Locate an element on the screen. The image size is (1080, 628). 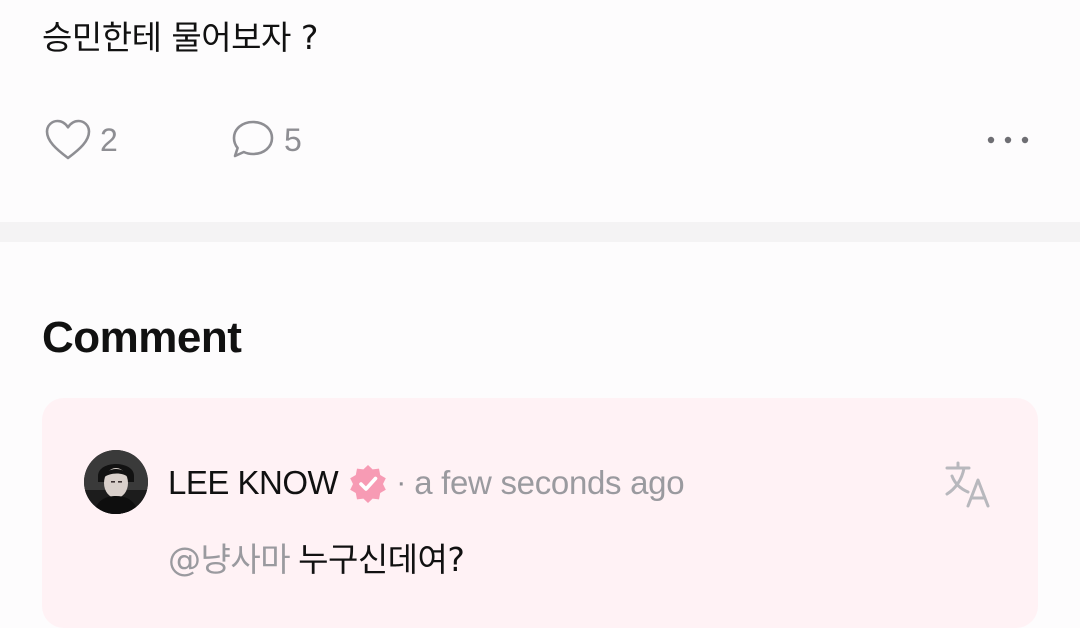
comment-header: LEE KNOW · a few seconds ago is located at coordinates (426, 483).